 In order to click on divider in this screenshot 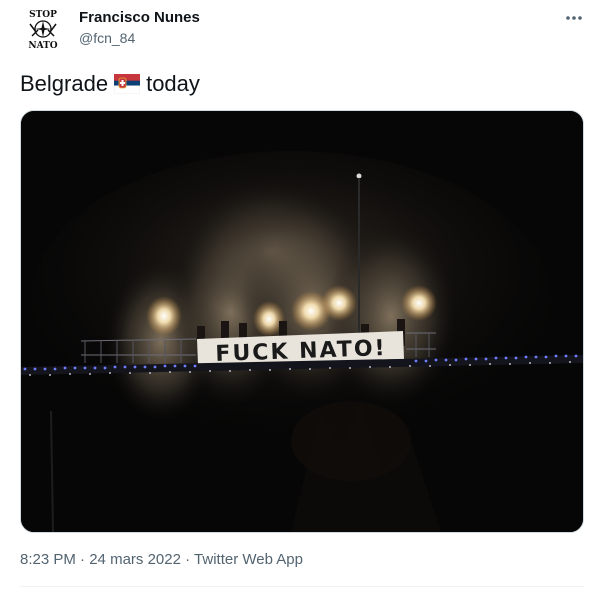, I will do `click(302, 586)`.